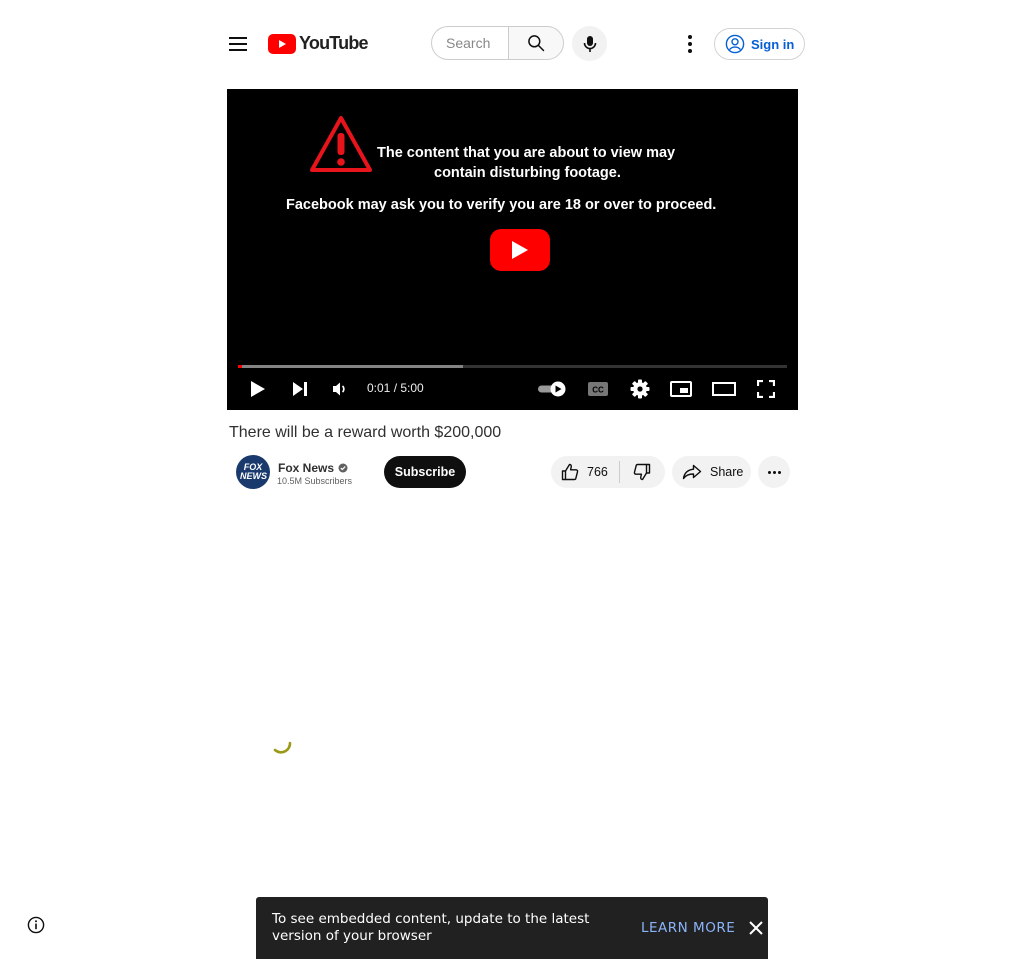 The image size is (1024, 959). Describe the element at coordinates (395, 388) in the screenshot. I see `time-display: 0:01 / 5:00` at that location.